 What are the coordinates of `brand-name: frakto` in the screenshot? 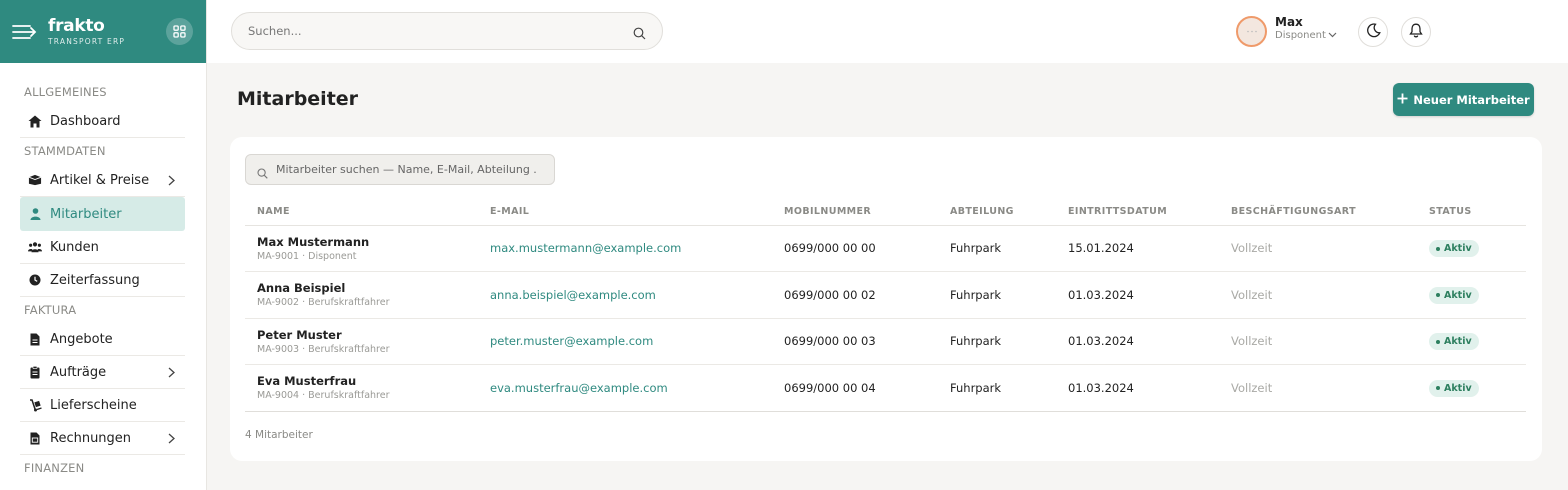 It's located at (76, 25).